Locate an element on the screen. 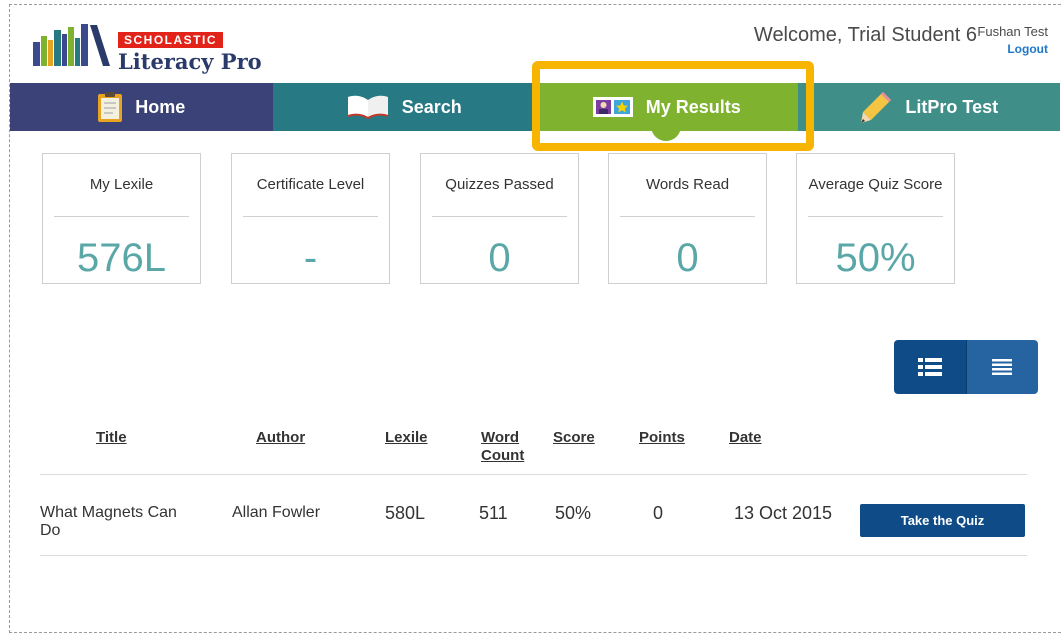 This screenshot has height=635, width=1063. user-info: Fushan Test Logout is located at coordinates (1012, 40).